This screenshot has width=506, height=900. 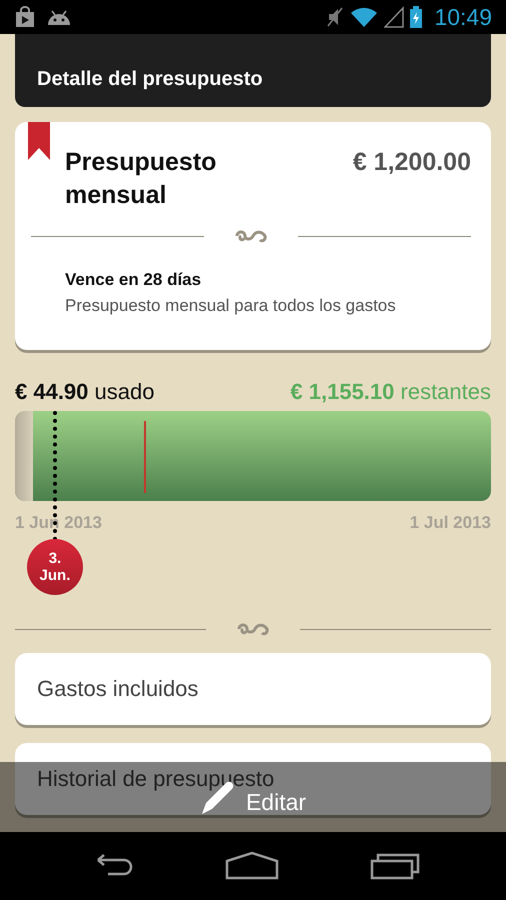 What do you see at coordinates (155, 779) in the screenshot?
I see `list-item: Historial de presupuesto` at bounding box center [155, 779].